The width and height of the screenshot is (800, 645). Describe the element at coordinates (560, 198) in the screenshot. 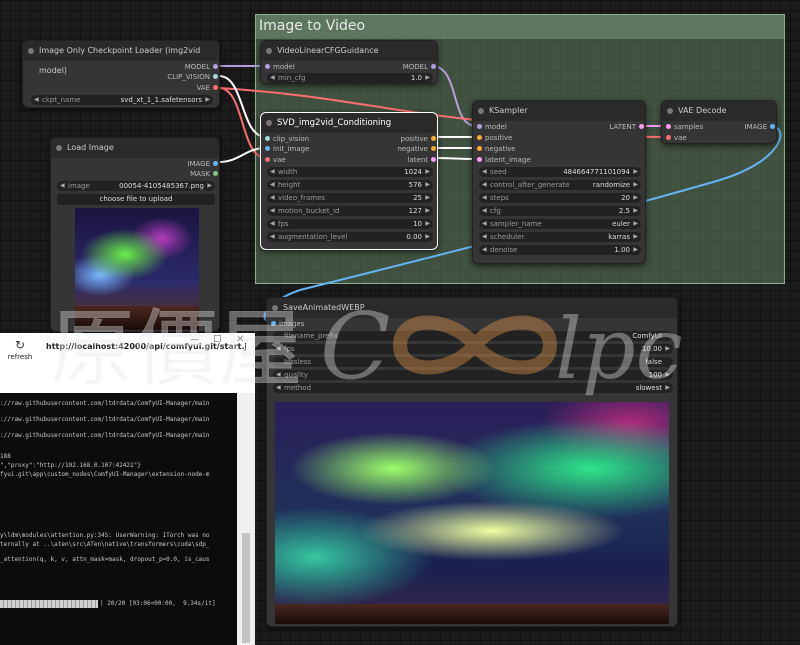

I see `steps-number: ◀ steps 20 ▶` at that location.